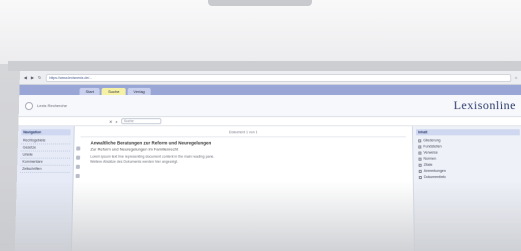 The image size is (521, 251). I want to click on document-tools, so click(78, 162).